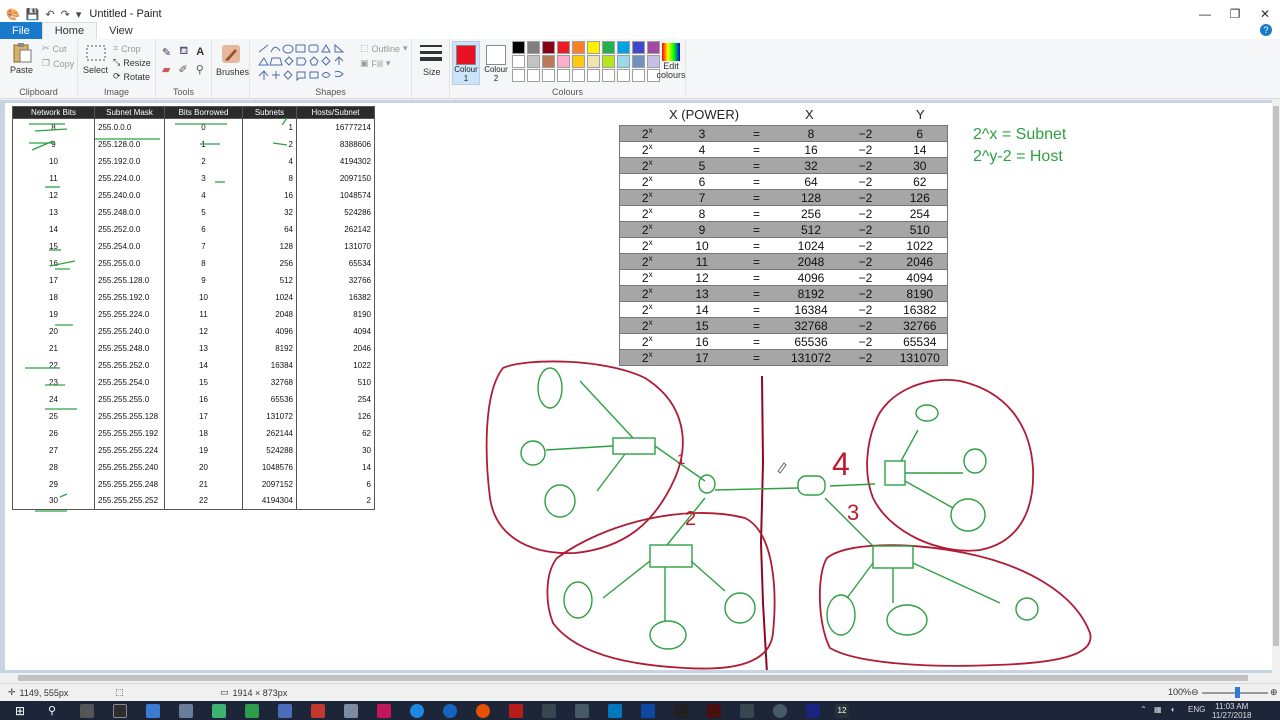 The width and height of the screenshot is (1280, 720). I want to click on select-button: Select, so click(95, 60).